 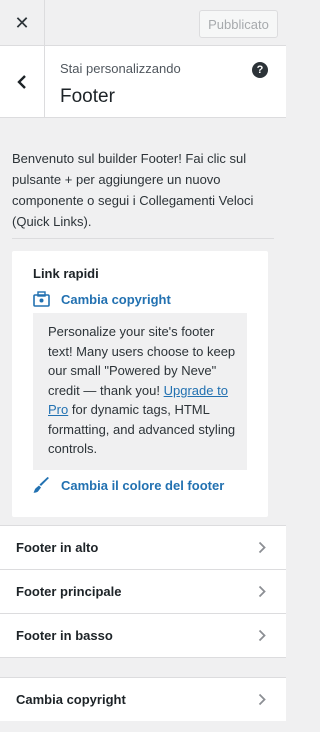 What do you see at coordinates (143, 726) in the screenshot?
I see `panel-bottom-gap` at bounding box center [143, 726].